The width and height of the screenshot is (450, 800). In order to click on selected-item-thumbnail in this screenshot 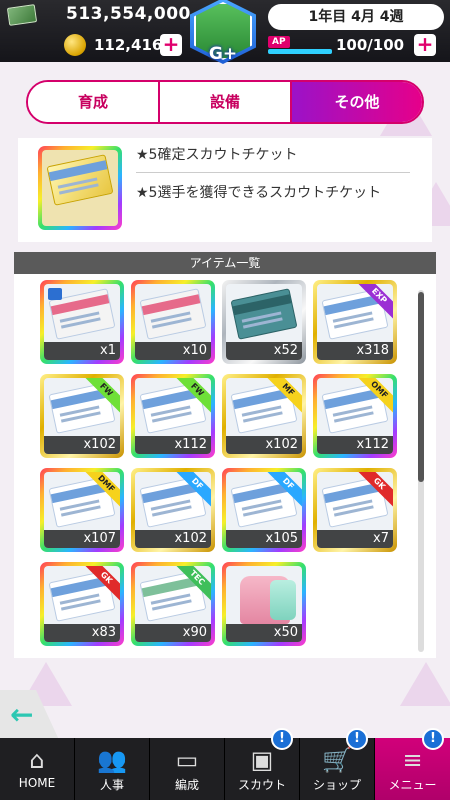, I will do `click(80, 188)`.